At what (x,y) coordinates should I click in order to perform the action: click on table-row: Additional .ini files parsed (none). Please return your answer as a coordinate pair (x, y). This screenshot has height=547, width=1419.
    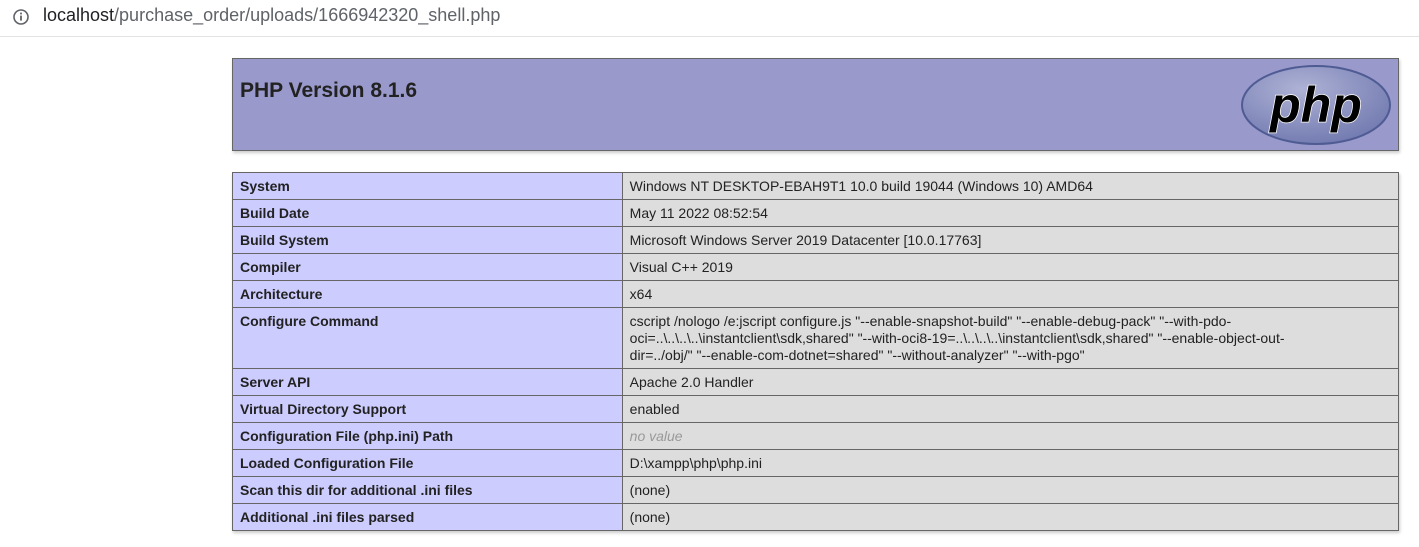
    Looking at the image, I should click on (816, 517).